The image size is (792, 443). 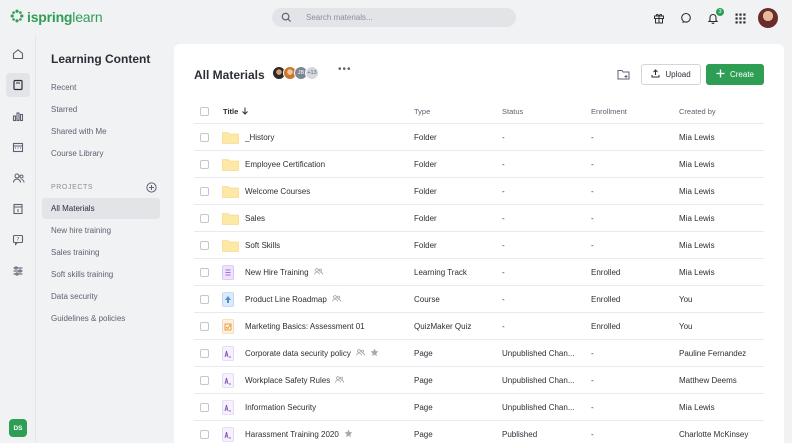 I want to click on user-initials-badge: DS, so click(x=18, y=428).